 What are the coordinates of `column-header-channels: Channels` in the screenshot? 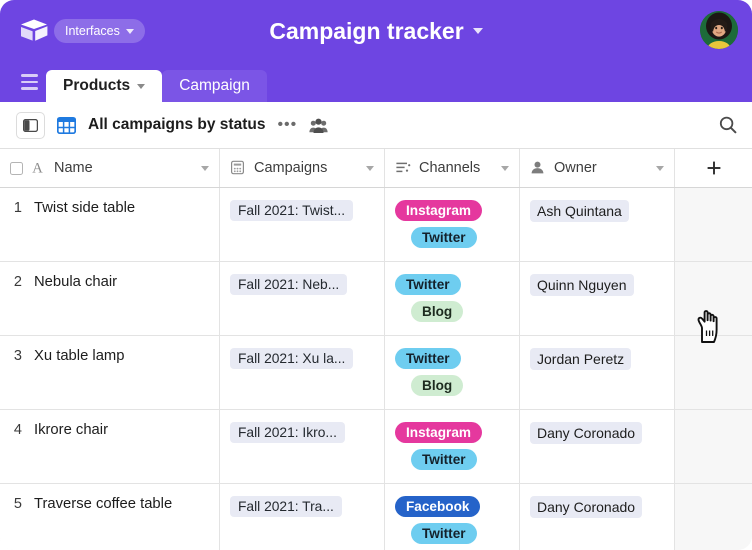 It's located at (452, 168).